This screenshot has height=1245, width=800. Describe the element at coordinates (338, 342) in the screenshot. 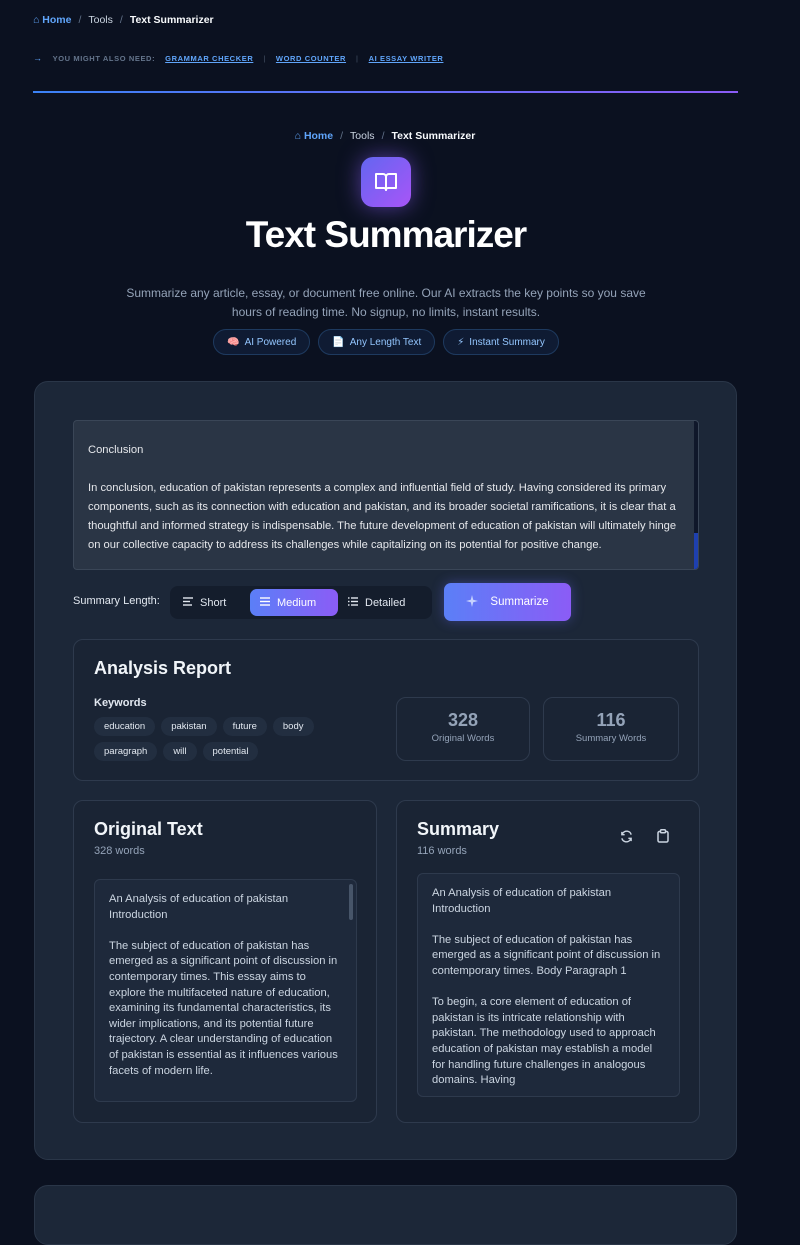

I see `document-icon: 📄` at that location.